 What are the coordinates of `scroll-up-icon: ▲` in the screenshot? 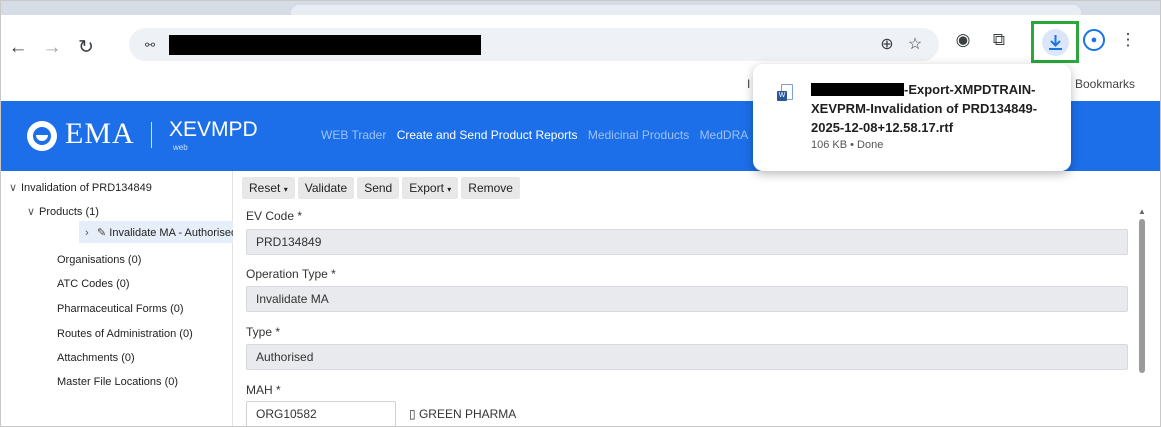 It's located at (1142, 212).